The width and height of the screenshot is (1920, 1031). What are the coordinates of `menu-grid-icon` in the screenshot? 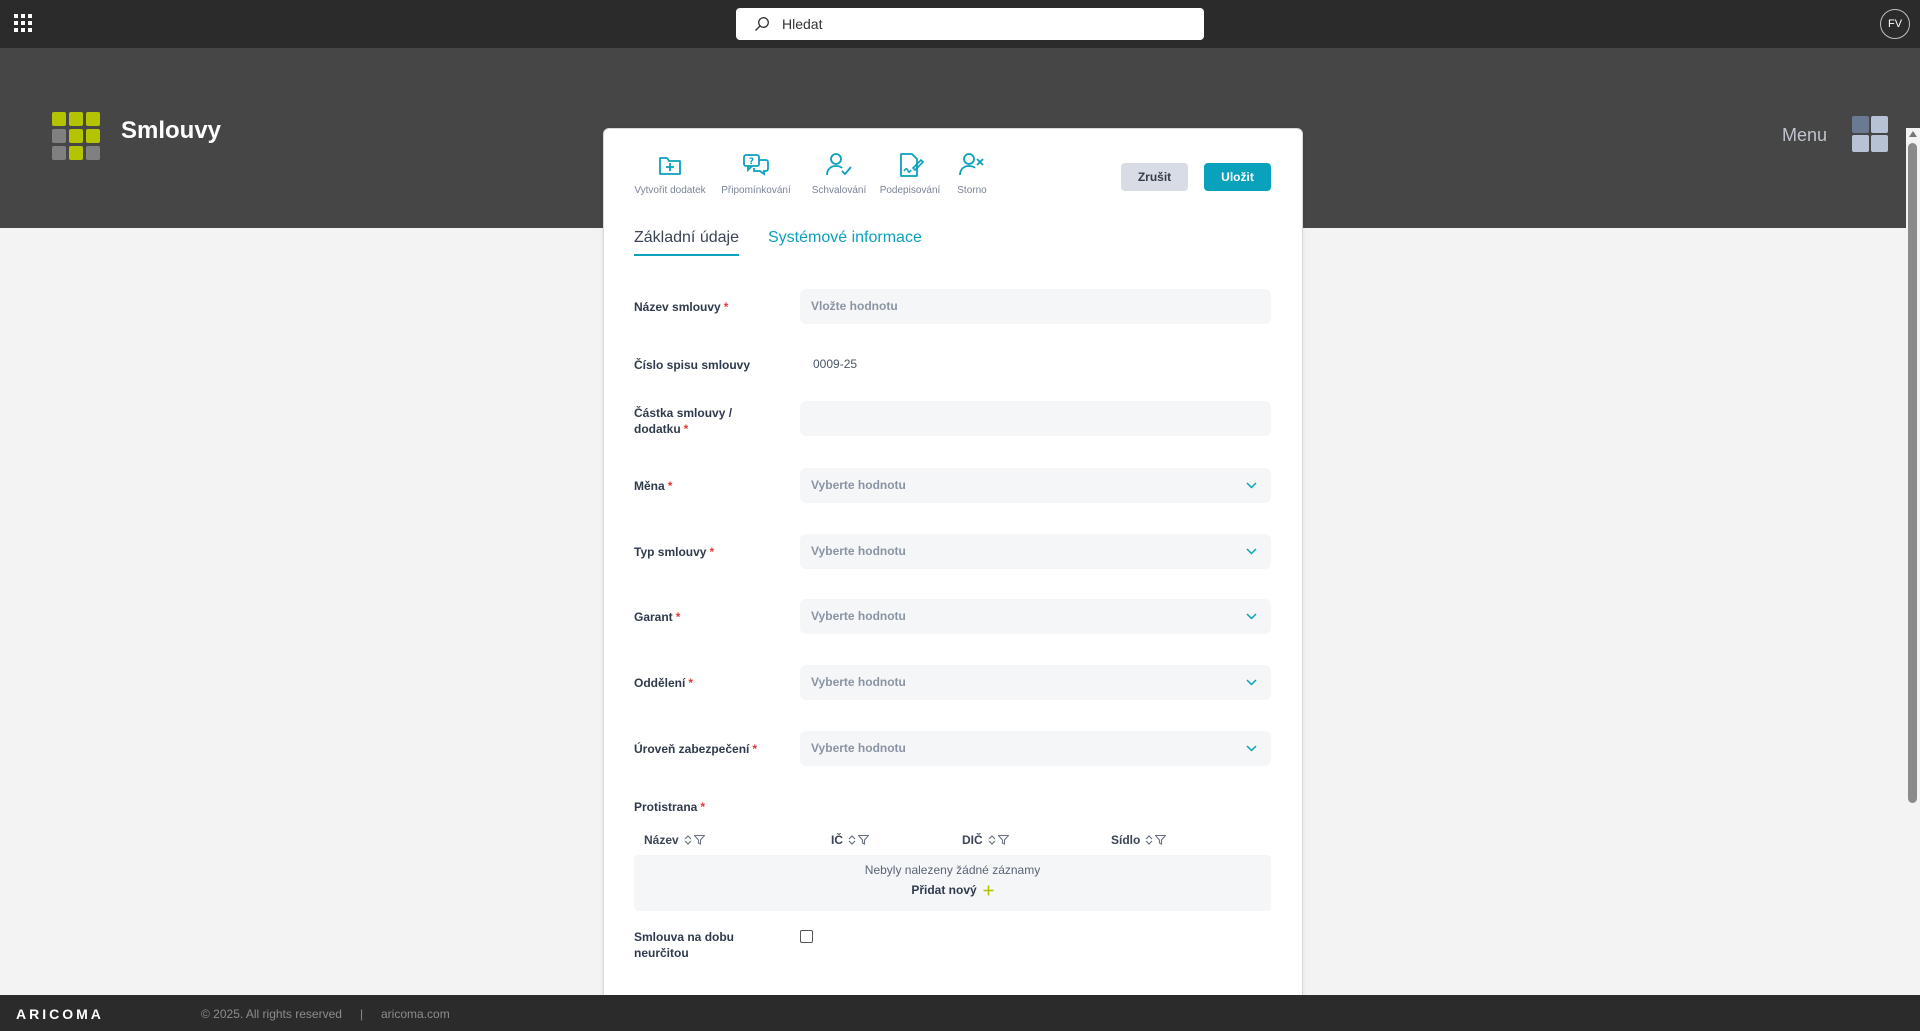 It's located at (1870, 134).